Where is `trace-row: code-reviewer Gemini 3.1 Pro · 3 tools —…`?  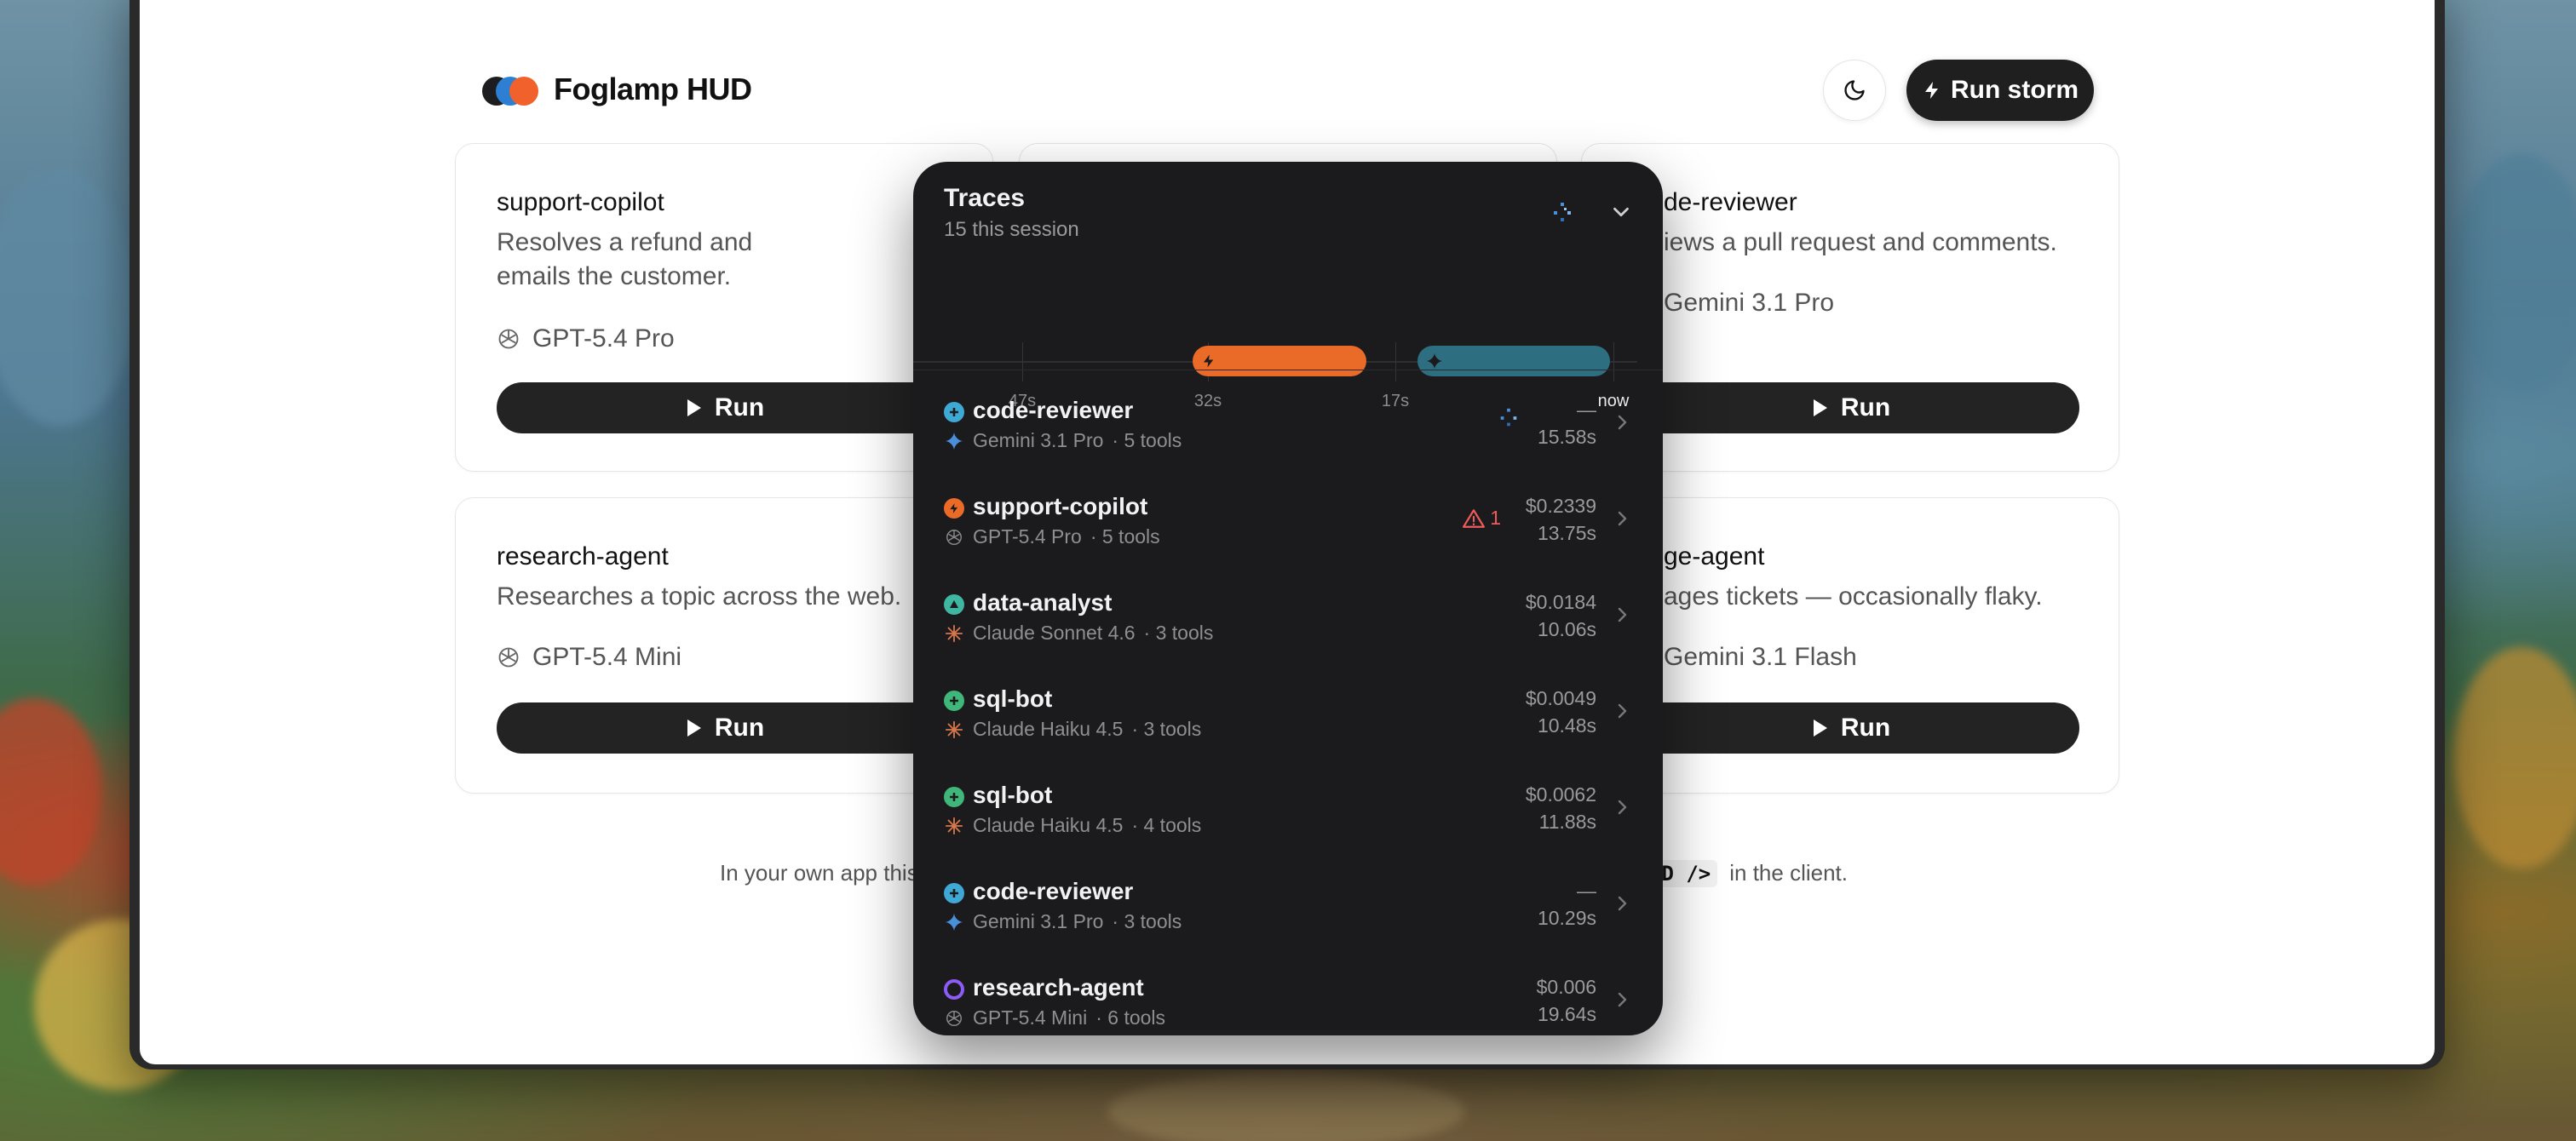
trace-row: code-reviewer Gemini 3.1 Pro · 3 tools —… is located at coordinates (1288, 902).